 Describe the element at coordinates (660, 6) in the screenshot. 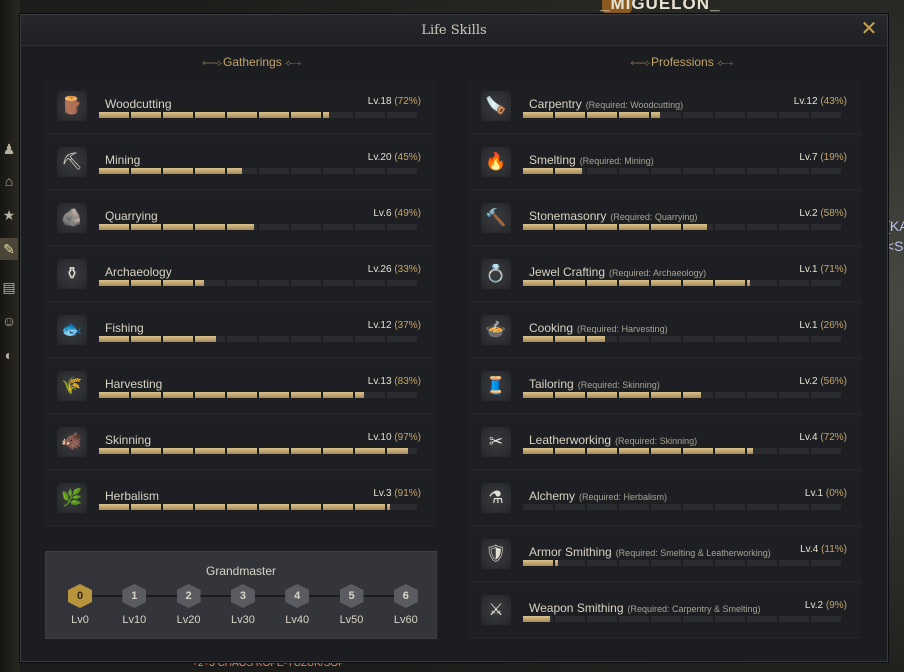

I see `player-nameplate: _MIGUELON_` at that location.